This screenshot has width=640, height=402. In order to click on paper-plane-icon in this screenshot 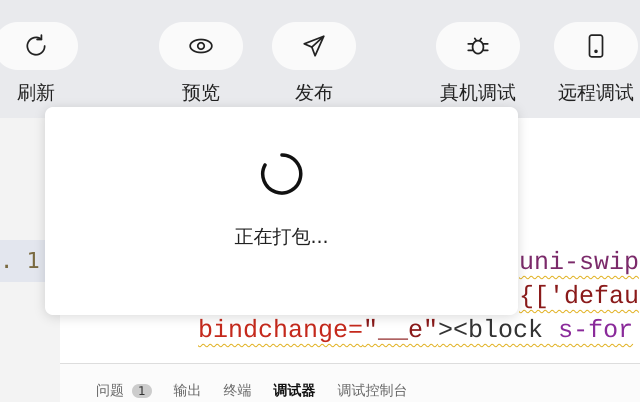, I will do `click(314, 46)`.